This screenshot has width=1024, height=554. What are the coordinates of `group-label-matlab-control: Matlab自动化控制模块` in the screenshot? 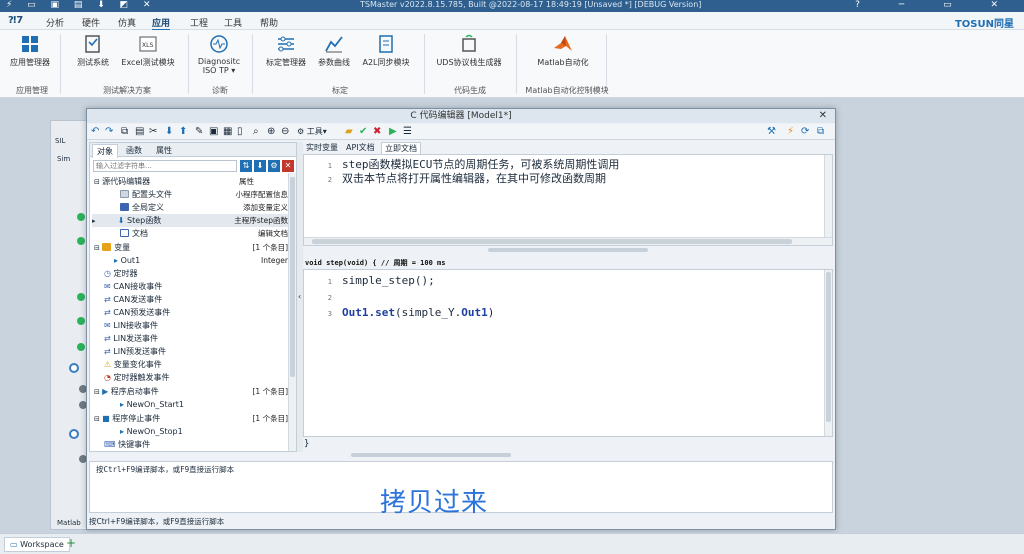 It's located at (567, 90).